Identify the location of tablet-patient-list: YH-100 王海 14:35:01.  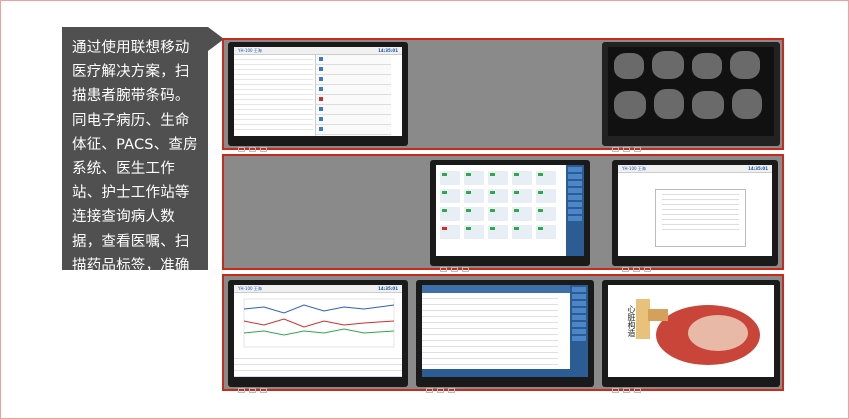
(318, 97).